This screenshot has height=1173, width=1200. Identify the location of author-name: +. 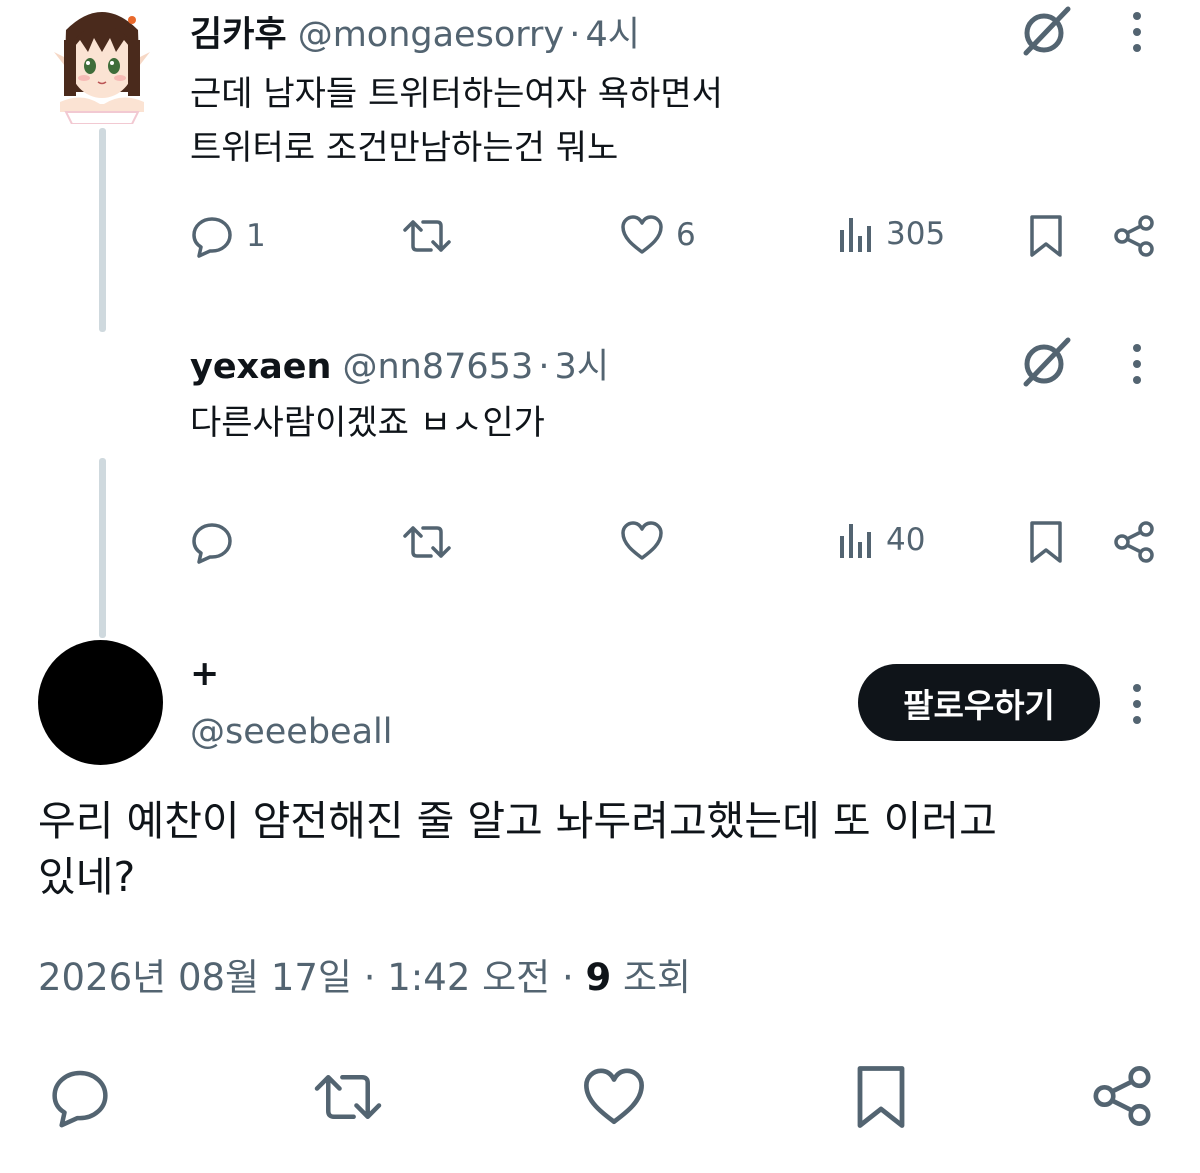
(204, 674).